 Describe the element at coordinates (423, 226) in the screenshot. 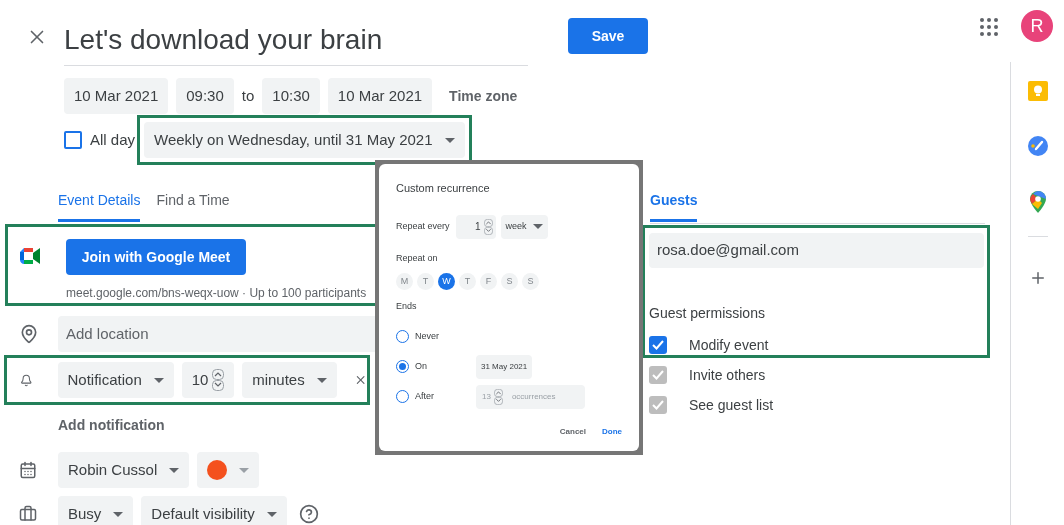

I see `repeat-every-label: Repeat every` at that location.